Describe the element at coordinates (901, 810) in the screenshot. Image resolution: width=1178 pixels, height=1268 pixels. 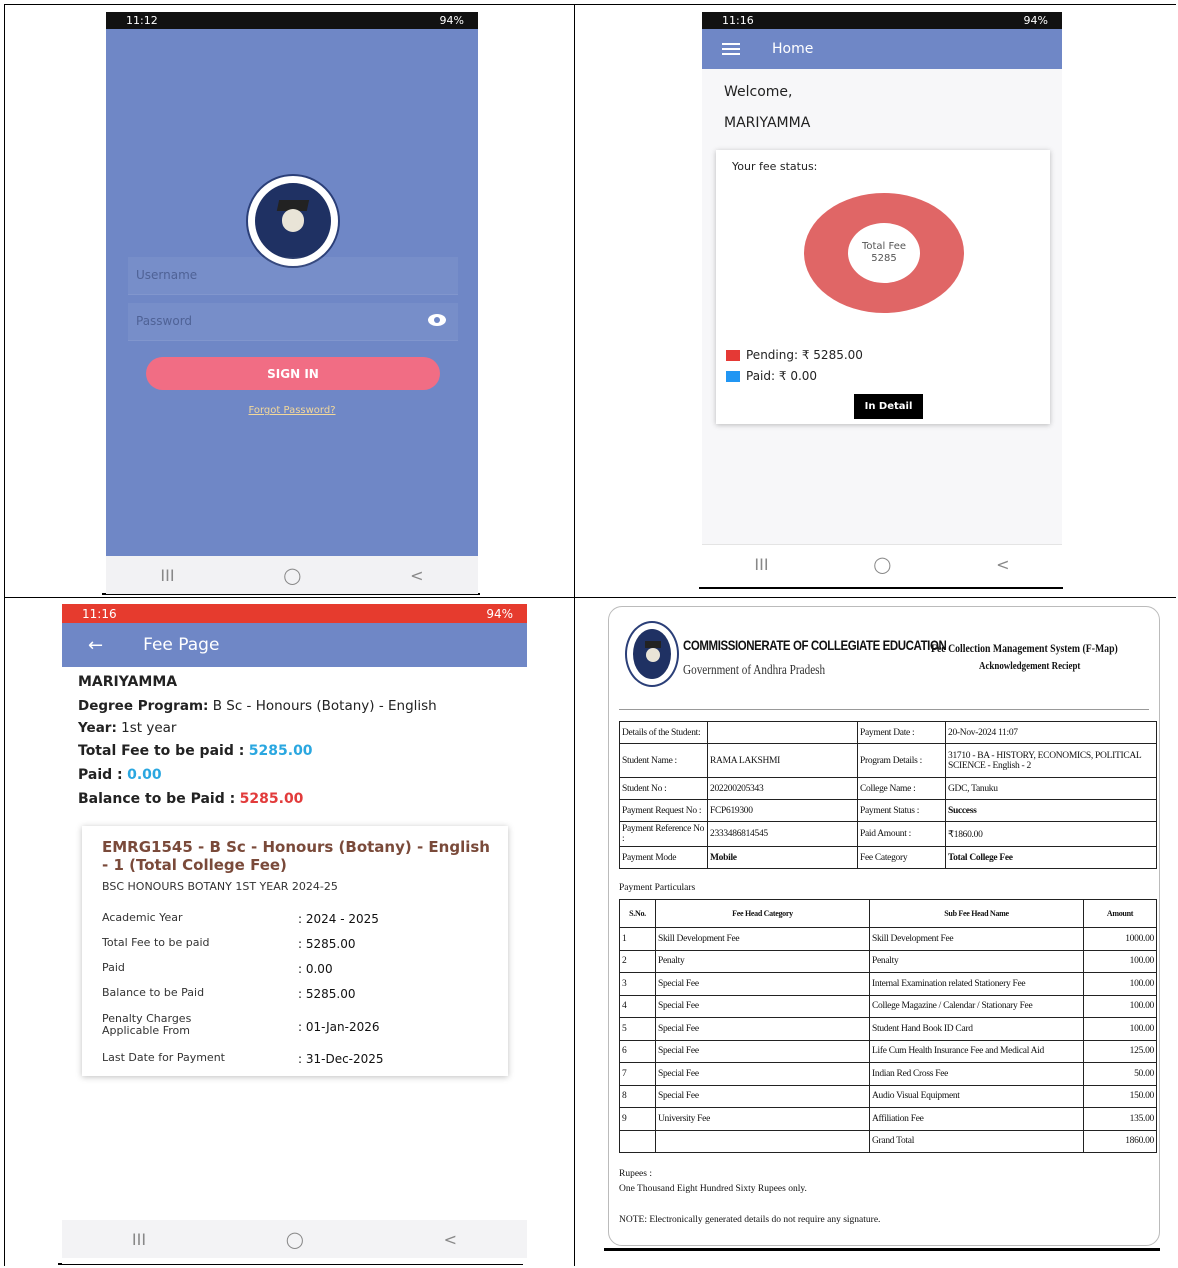
I see `table-cell: Payment Status :` at that location.